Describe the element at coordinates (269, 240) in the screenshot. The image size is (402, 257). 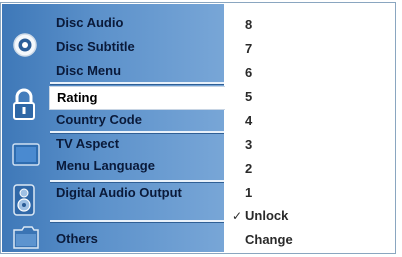
I see `option-change: Change` at that location.